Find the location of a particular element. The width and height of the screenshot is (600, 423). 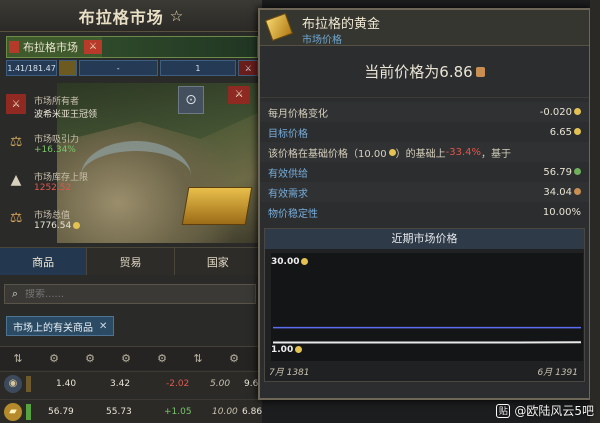

supply-row: 有效供给 56.79 is located at coordinates (424, 172).